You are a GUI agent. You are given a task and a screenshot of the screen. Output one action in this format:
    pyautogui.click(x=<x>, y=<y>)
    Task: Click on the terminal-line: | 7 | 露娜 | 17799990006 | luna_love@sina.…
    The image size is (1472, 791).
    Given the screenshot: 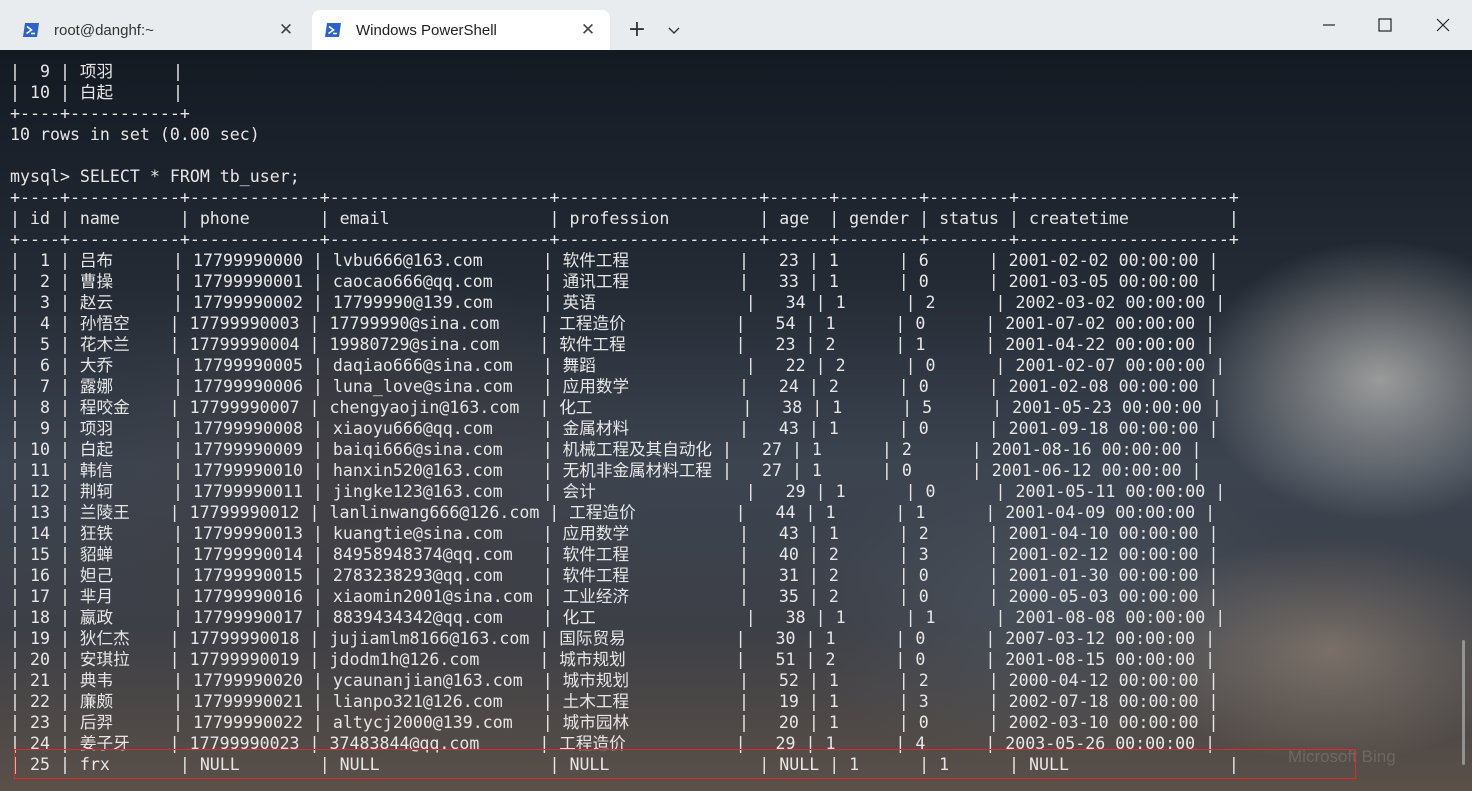 What is the action you would take?
    pyautogui.click(x=614, y=386)
    